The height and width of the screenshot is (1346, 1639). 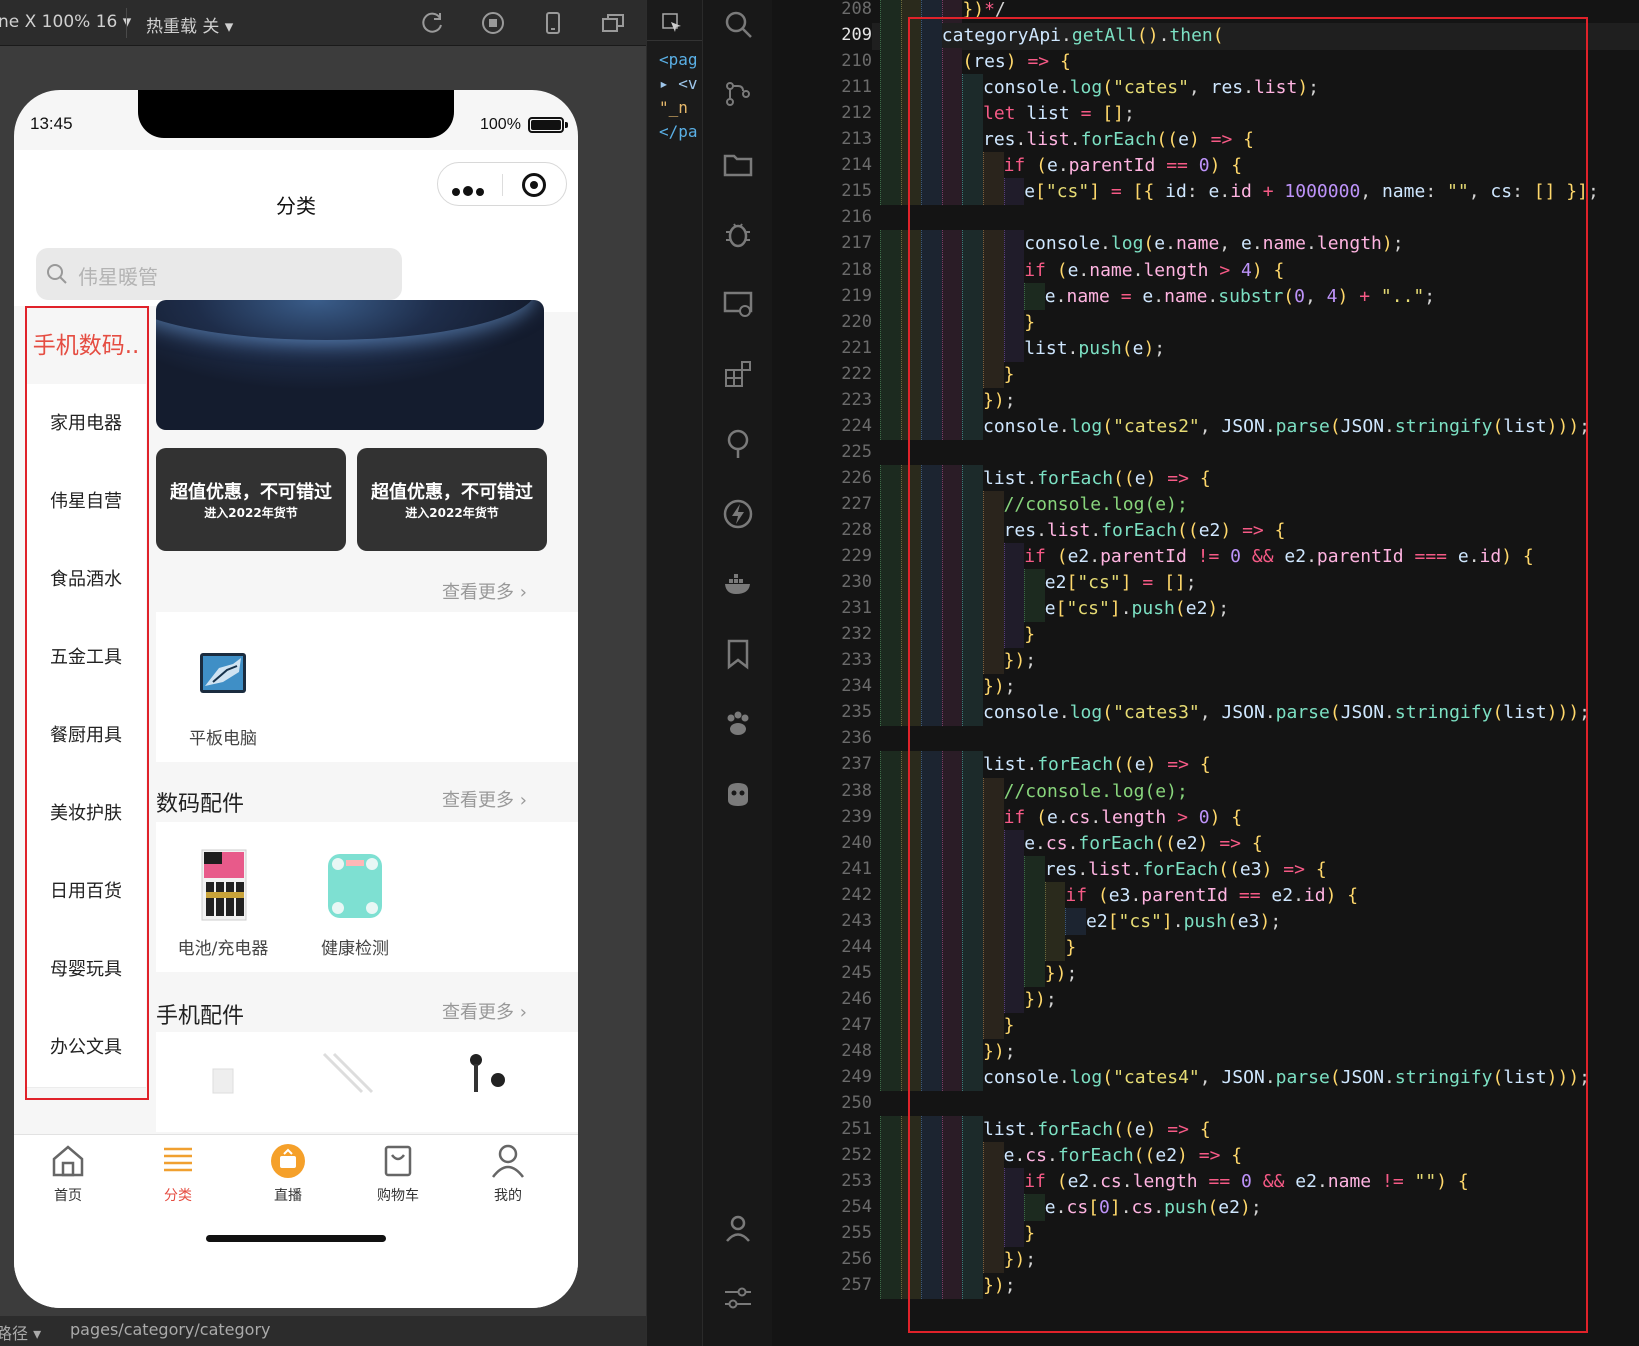 I want to click on more-menu-icon, so click(x=469, y=190).